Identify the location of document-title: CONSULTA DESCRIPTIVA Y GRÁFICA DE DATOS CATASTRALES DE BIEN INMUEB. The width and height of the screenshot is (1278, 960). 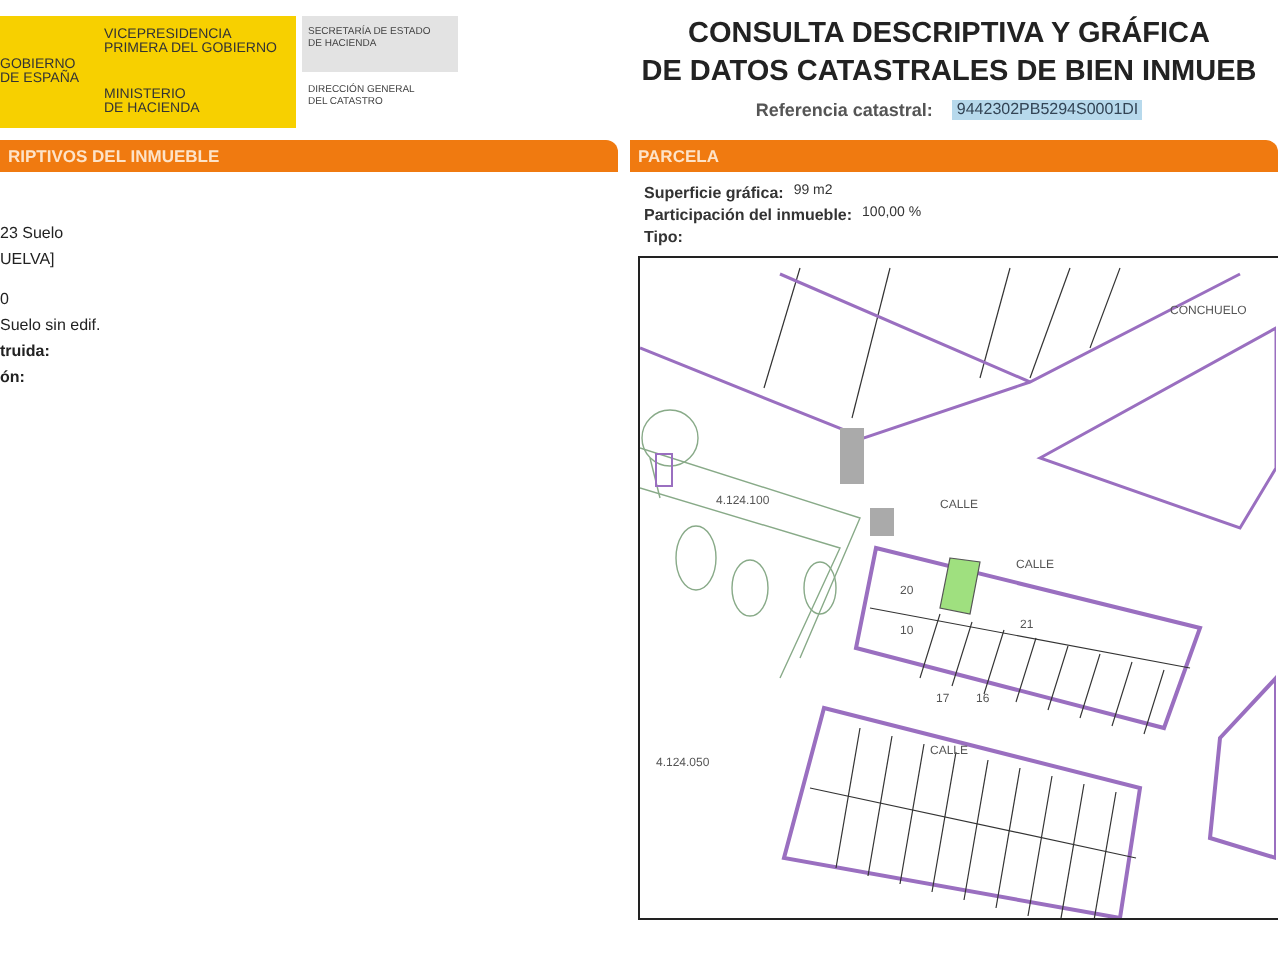
(949, 54).